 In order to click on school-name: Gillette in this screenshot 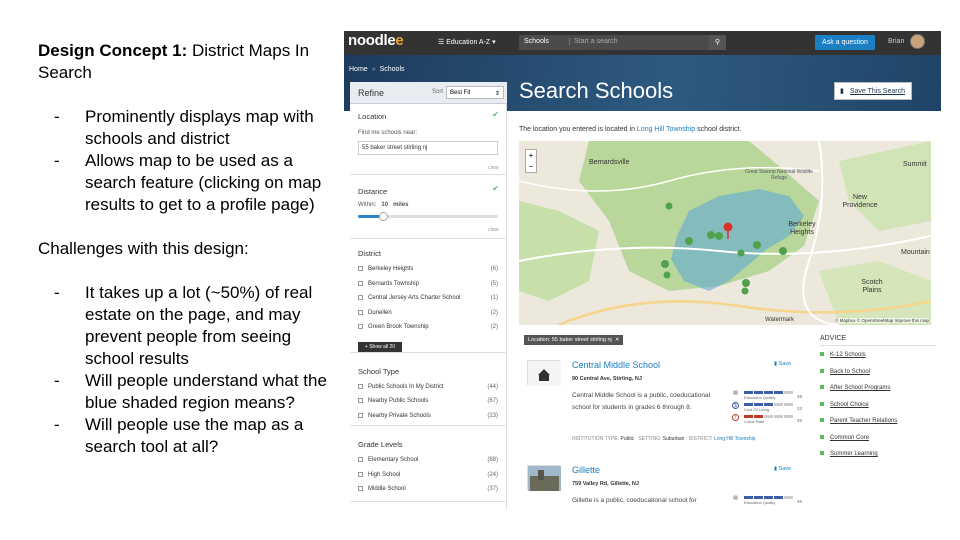, I will do `click(586, 470)`.